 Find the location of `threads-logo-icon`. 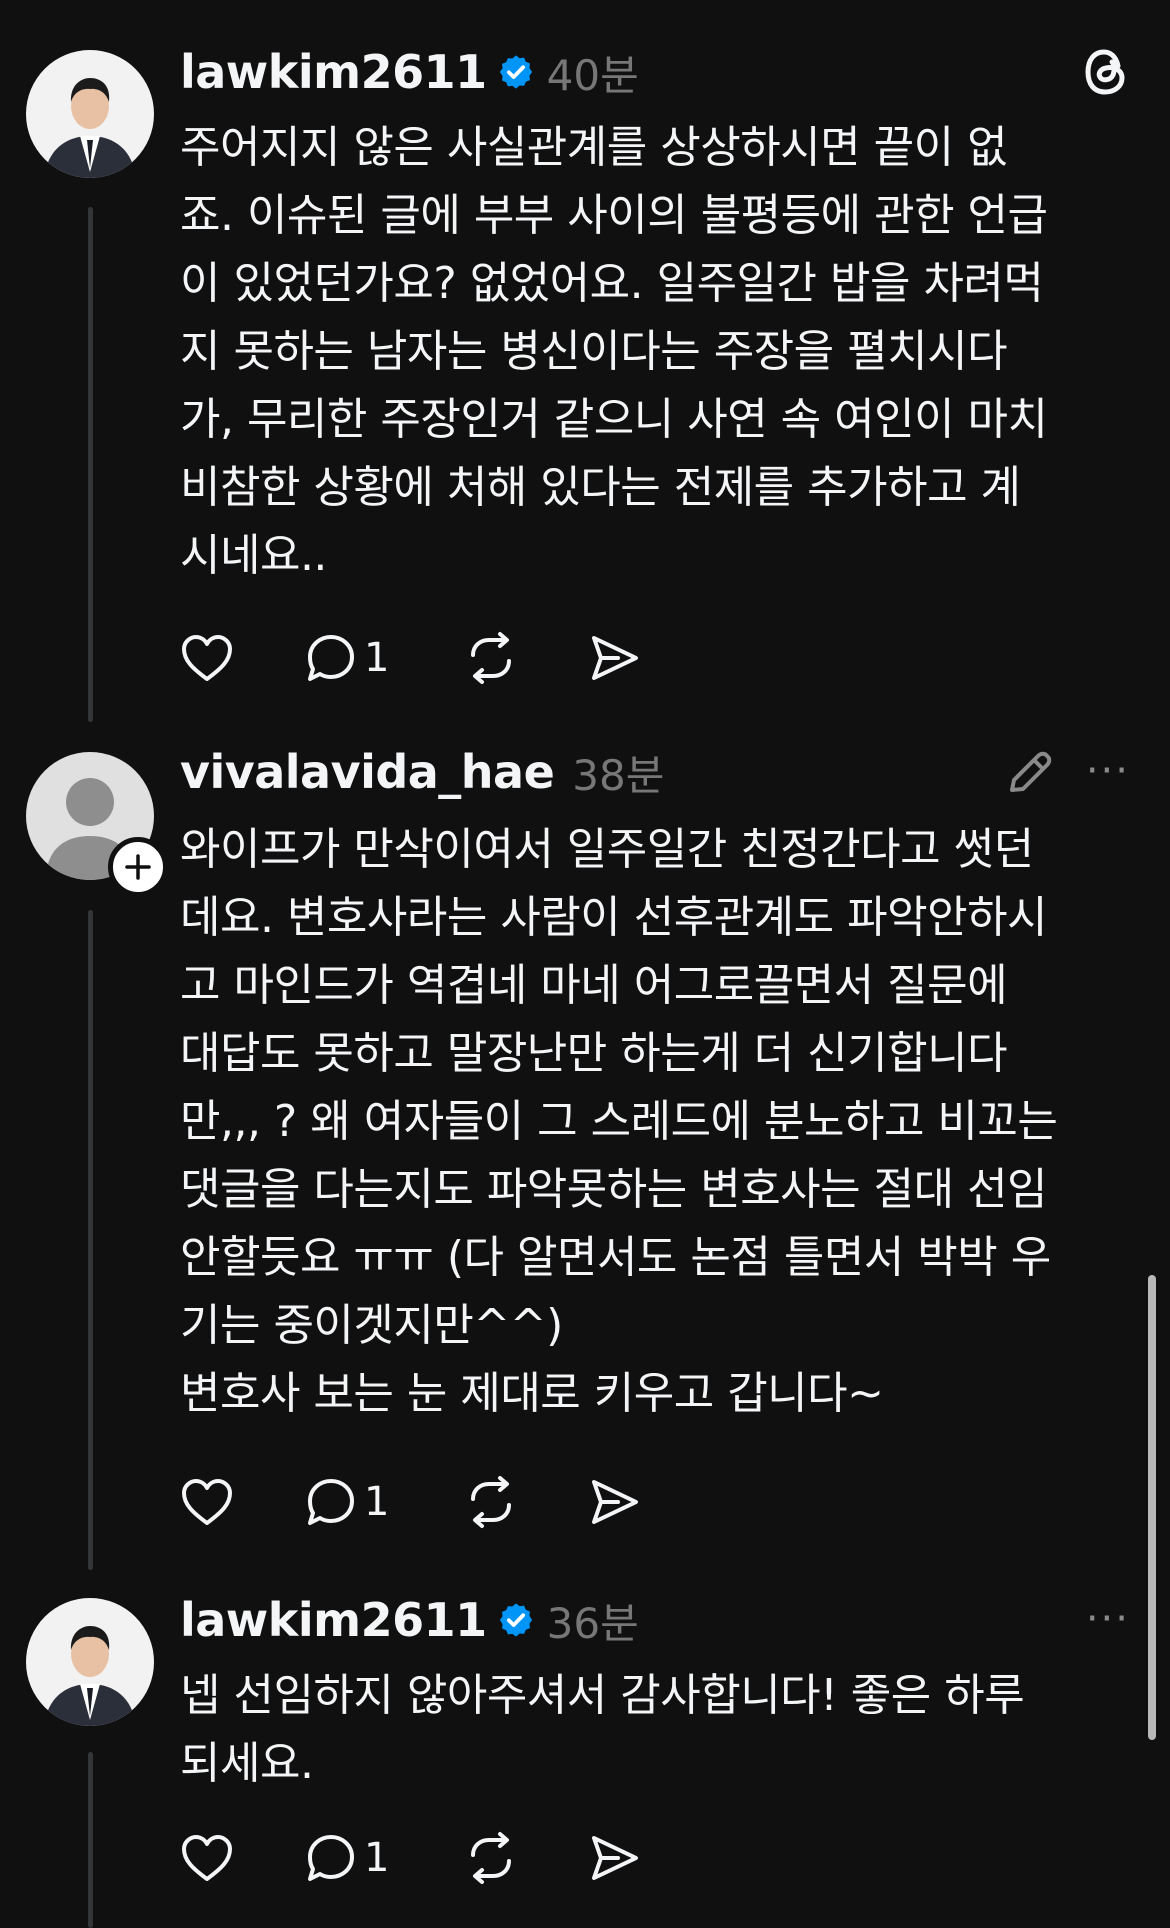

threads-logo-icon is located at coordinates (1106, 72).